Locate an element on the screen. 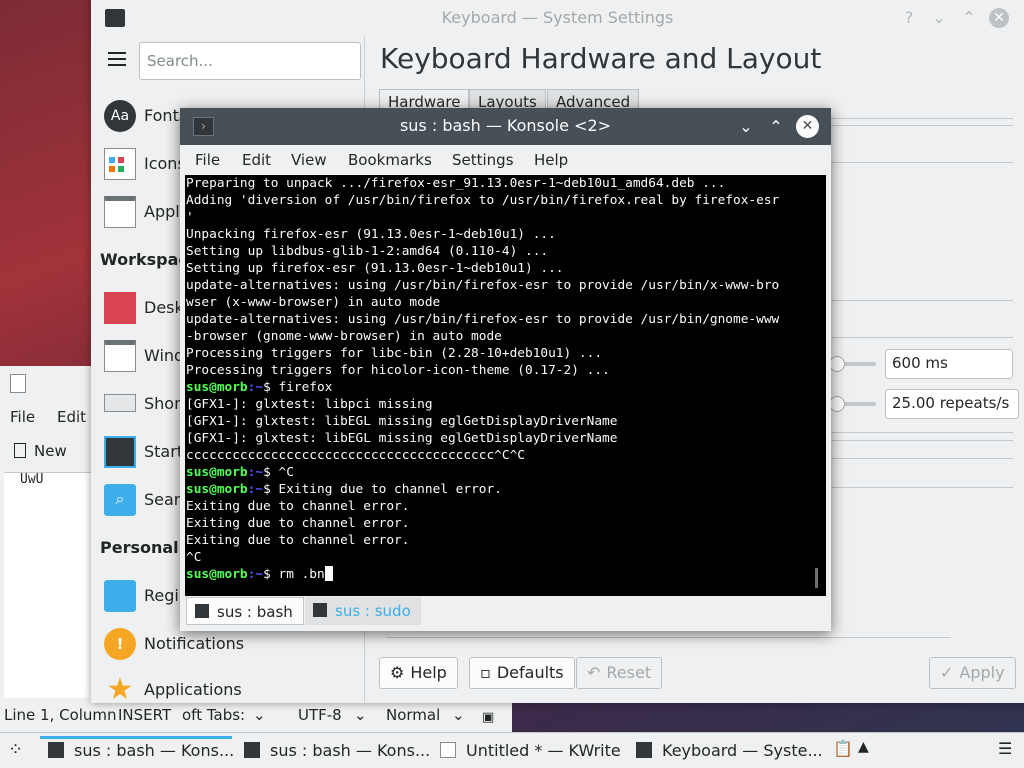  sidebar-item-label: Start is located at coordinates (164, 451).